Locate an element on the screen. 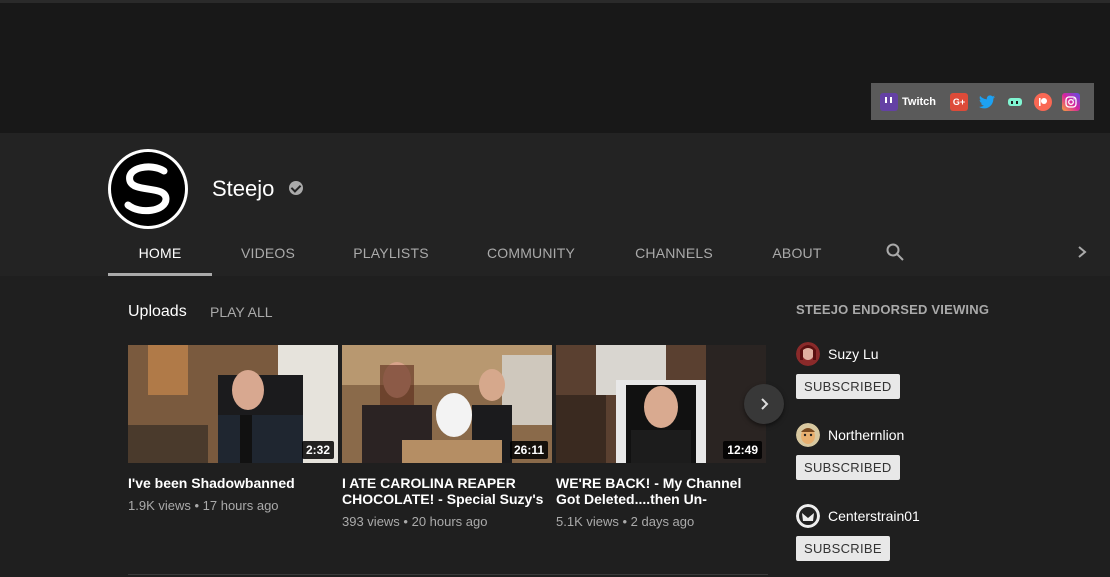 This screenshot has height=577, width=1110. featured-channel: Northernlion SUBSCRIBED is located at coordinates (850, 451).